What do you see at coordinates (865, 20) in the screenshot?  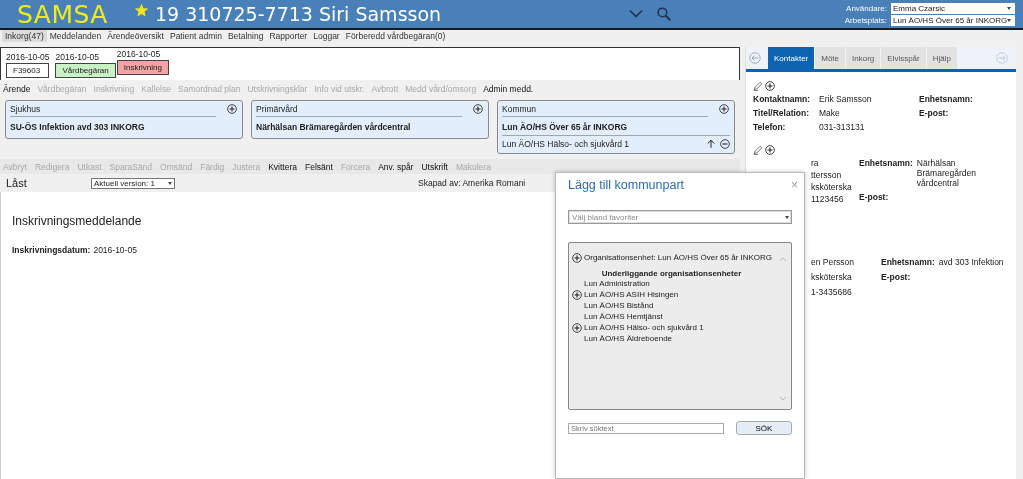 I see `workplace-label: Arbetsplats:` at bounding box center [865, 20].